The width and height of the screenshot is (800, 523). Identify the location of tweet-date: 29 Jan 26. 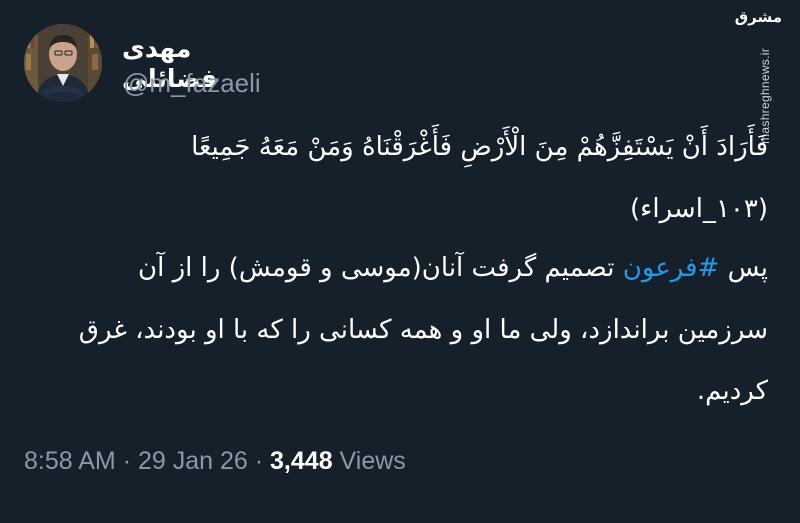
(193, 461).